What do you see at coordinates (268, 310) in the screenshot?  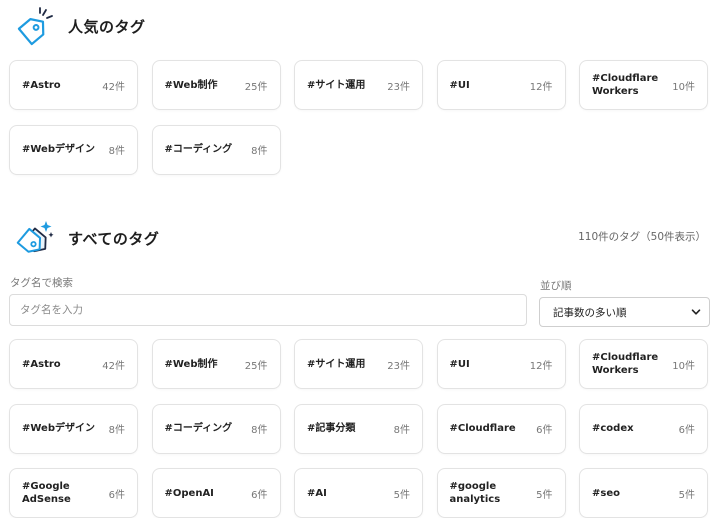 I see `tag-search-input` at bounding box center [268, 310].